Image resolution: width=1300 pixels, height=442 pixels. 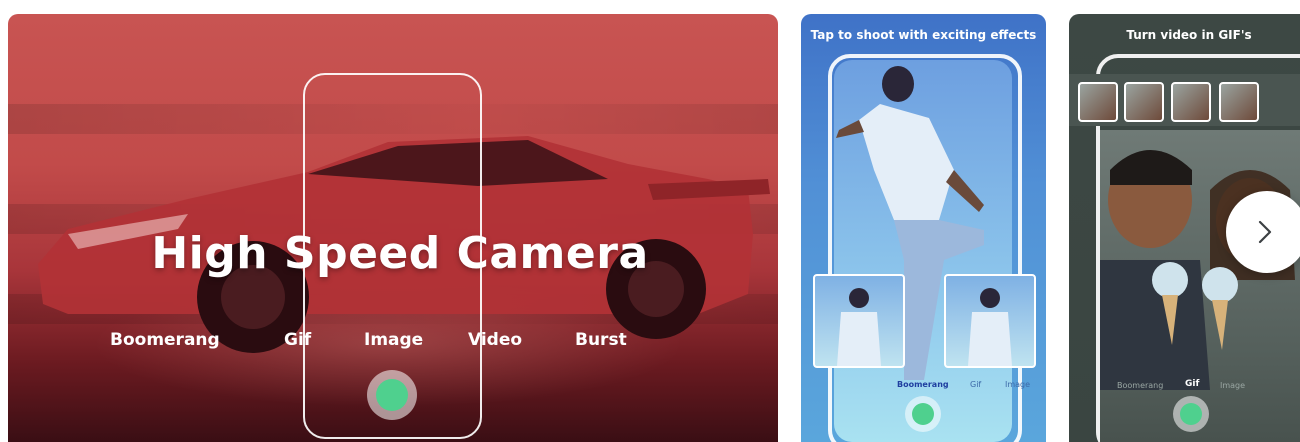 What do you see at coordinates (1189, 35) in the screenshot?
I see `card-caption: Turn video in GIF's` at bounding box center [1189, 35].